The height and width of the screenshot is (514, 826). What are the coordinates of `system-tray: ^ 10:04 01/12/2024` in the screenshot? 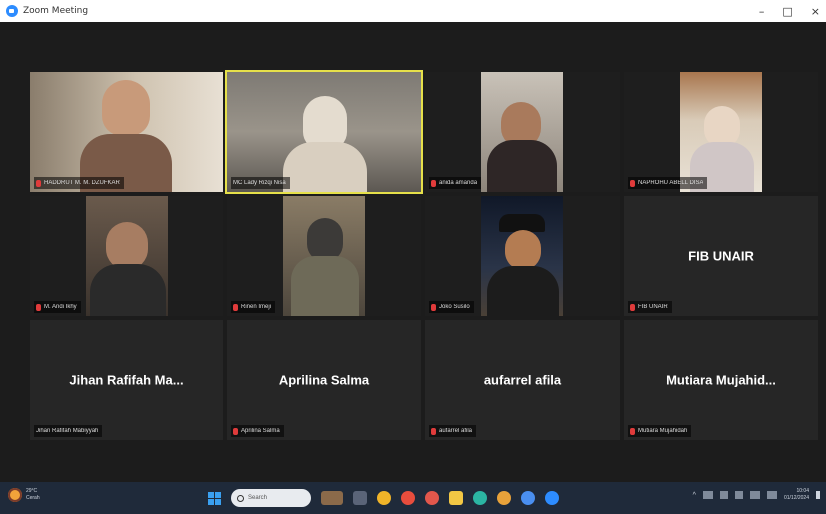 It's located at (756, 495).